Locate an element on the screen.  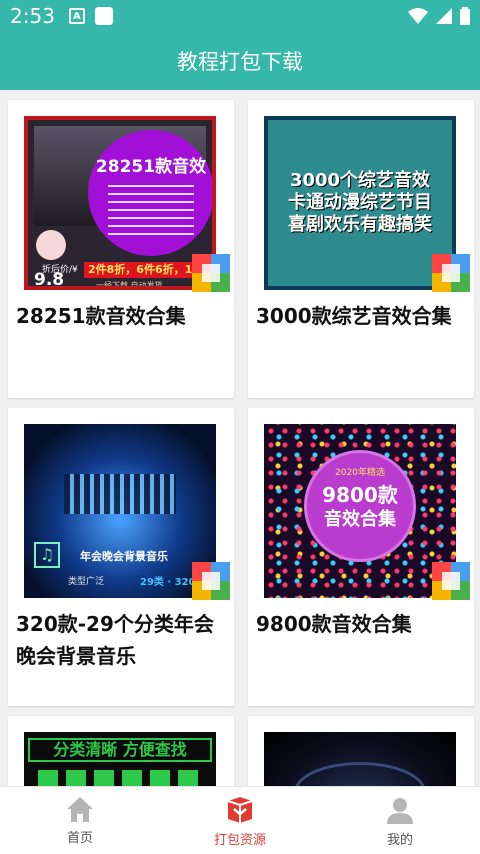
thumb-line-2: 卡通动漫综艺节目 is located at coordinates (360, 202).